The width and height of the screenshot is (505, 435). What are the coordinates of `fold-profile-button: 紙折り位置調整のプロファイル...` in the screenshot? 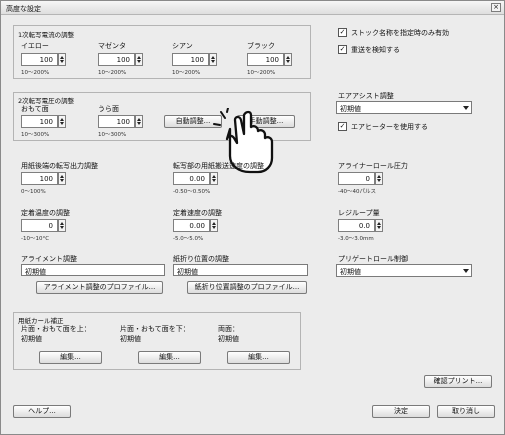 It's located at (247, 287).